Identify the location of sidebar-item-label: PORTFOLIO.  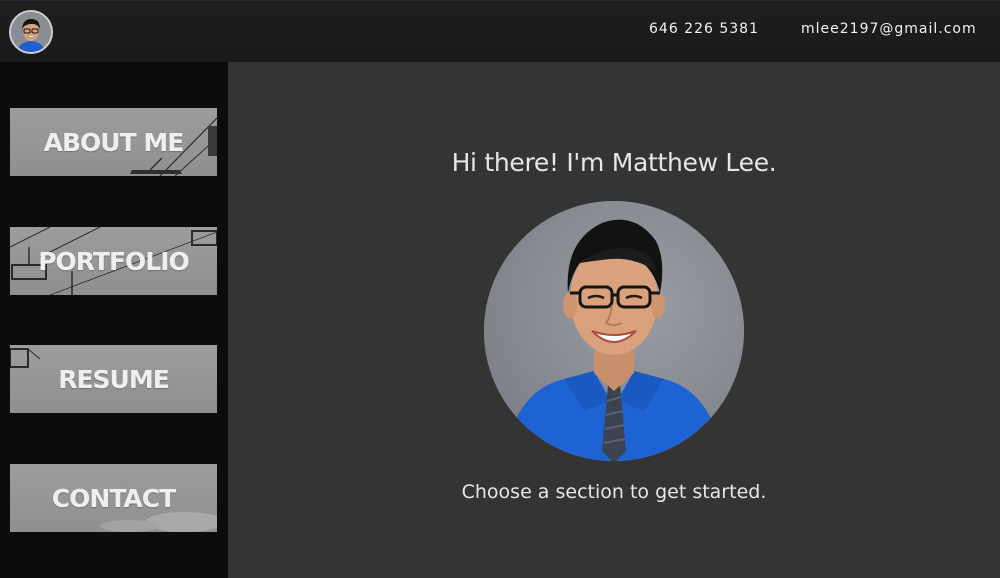
(114, 261).